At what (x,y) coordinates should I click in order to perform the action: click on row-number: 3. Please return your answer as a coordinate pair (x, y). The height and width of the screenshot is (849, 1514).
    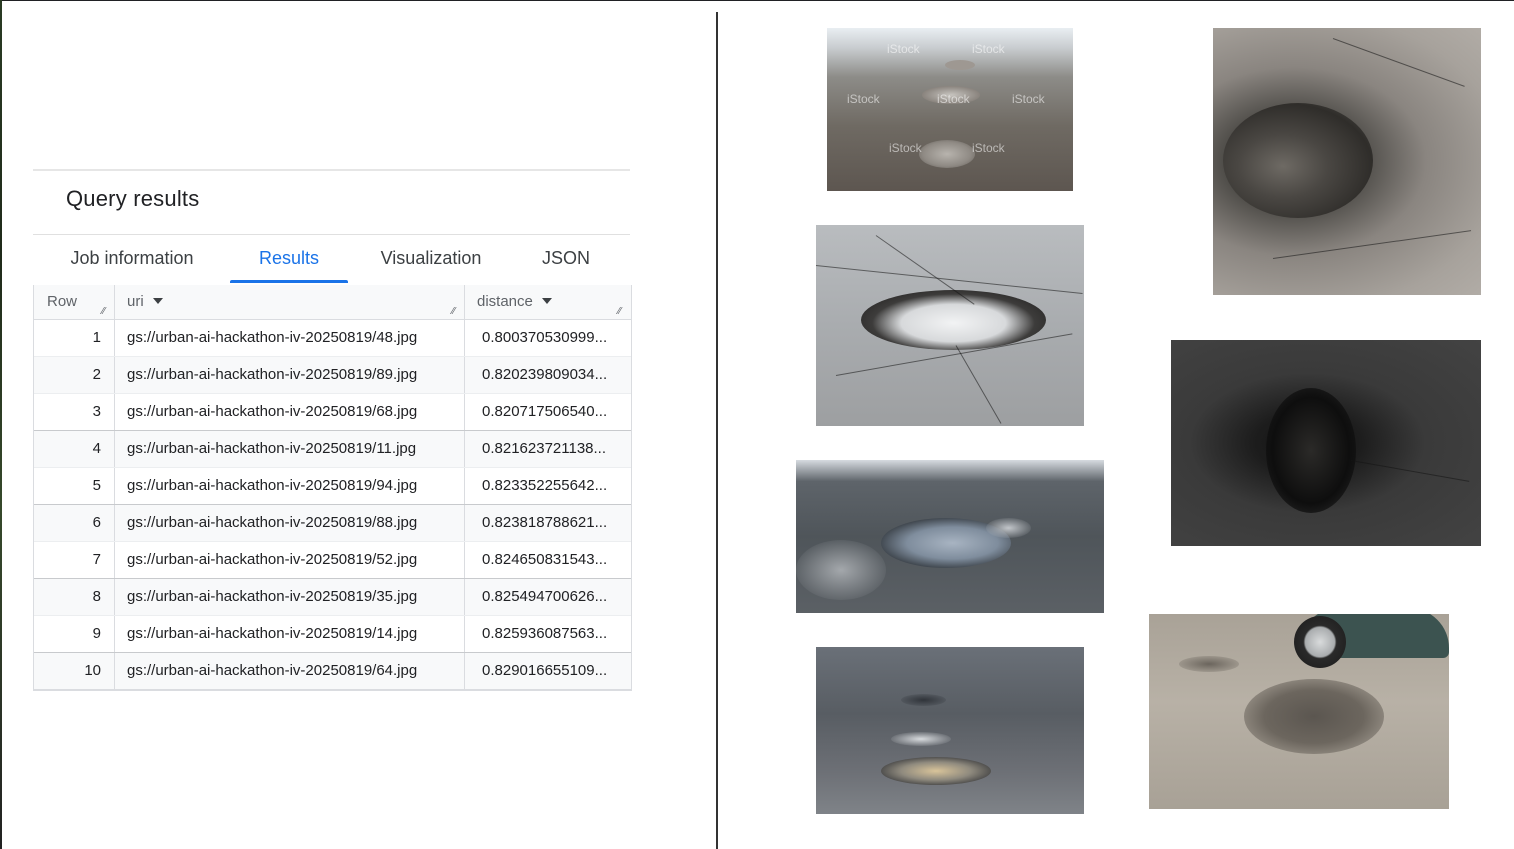
    Looking at the image, I should click on (96, 411).